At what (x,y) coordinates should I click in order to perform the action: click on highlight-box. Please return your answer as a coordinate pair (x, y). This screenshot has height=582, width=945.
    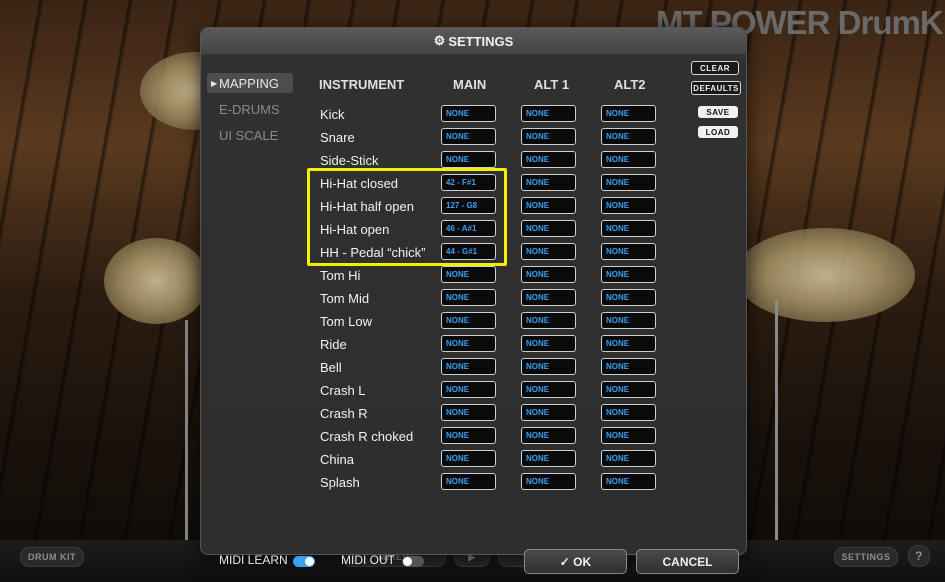
    Looking at the image, I should click on (407, 217).